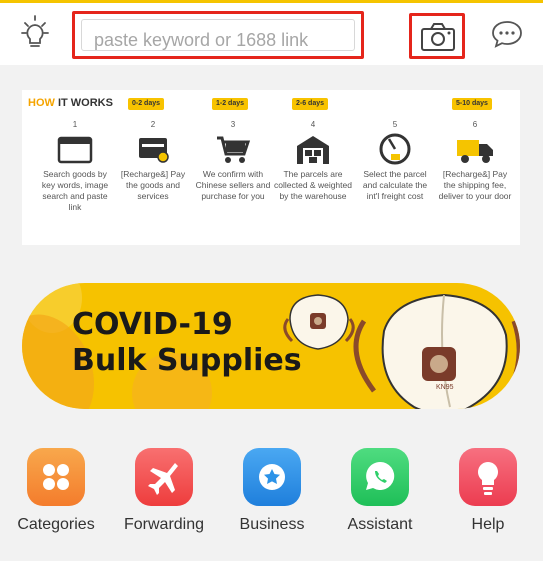 The height and width of the screenshot is (561, 543). What do you see at coordinates (146, 104) in the screenshot?
I see `duration-pill: 0-2 days` at bounding box center [146, 104].